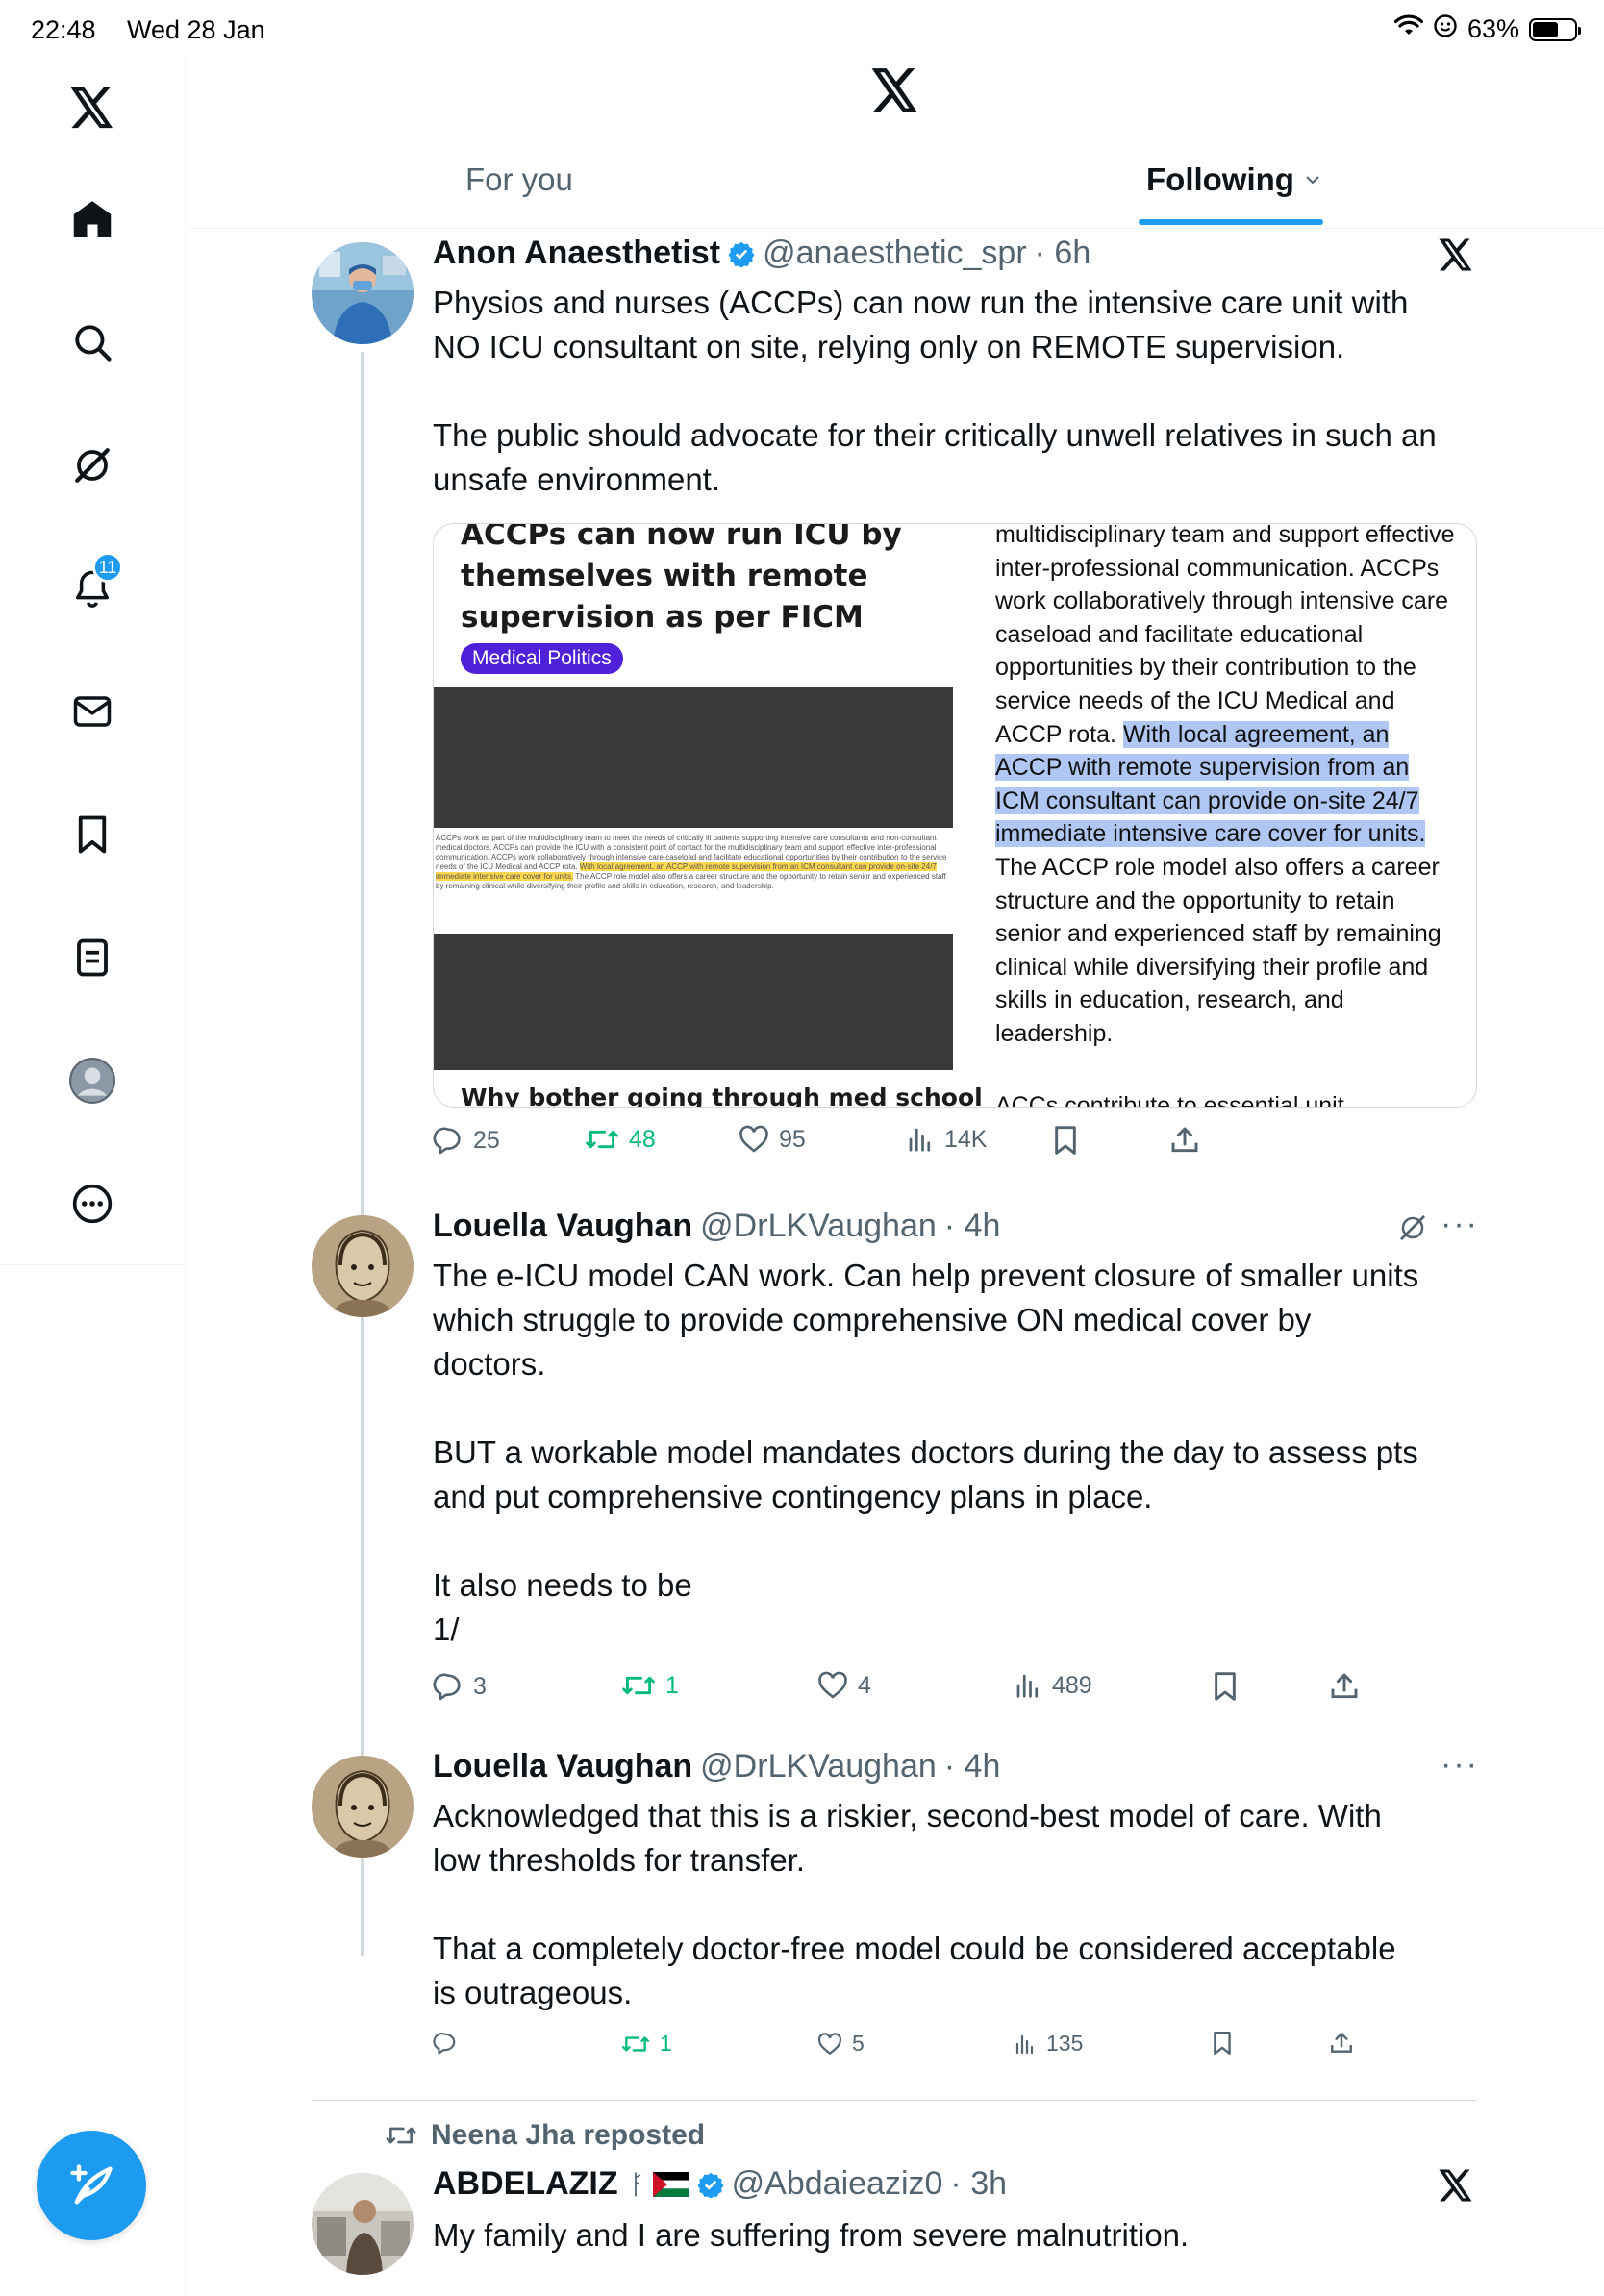 The height and width of the screenshot is (2296, 1604). I want to click on views-button: 135, so click(1048, 2044).